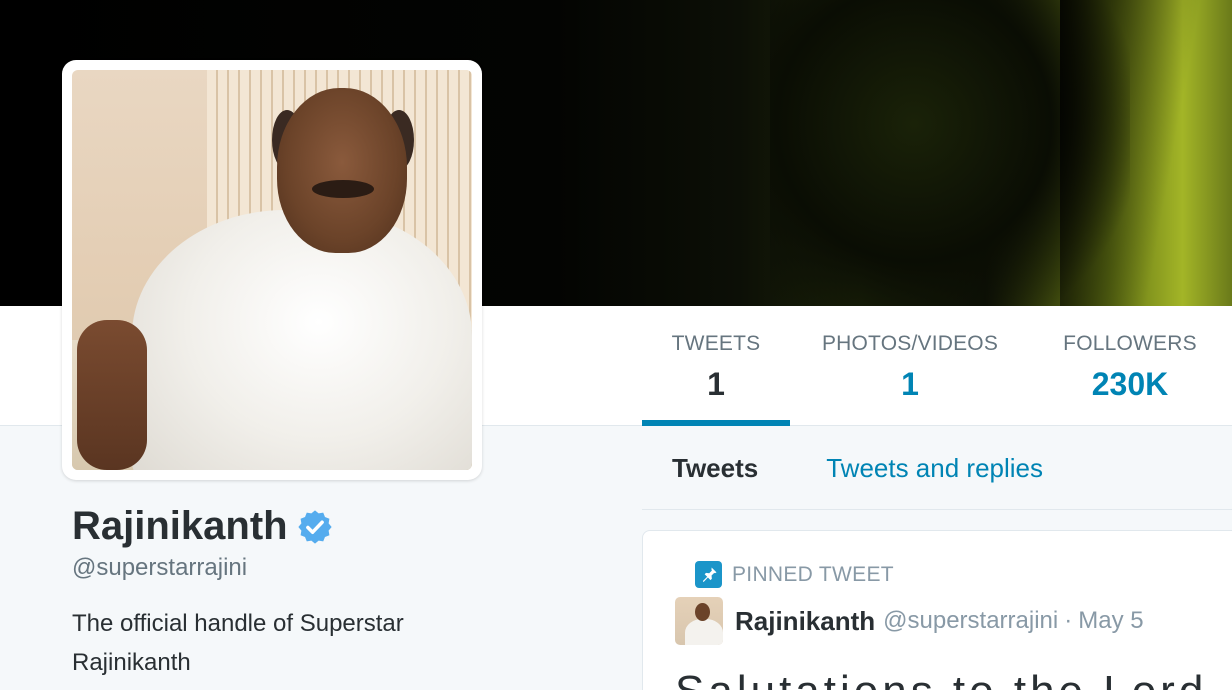  I want to click on stat-tweets: TWEETS 1, so click(716, 366).